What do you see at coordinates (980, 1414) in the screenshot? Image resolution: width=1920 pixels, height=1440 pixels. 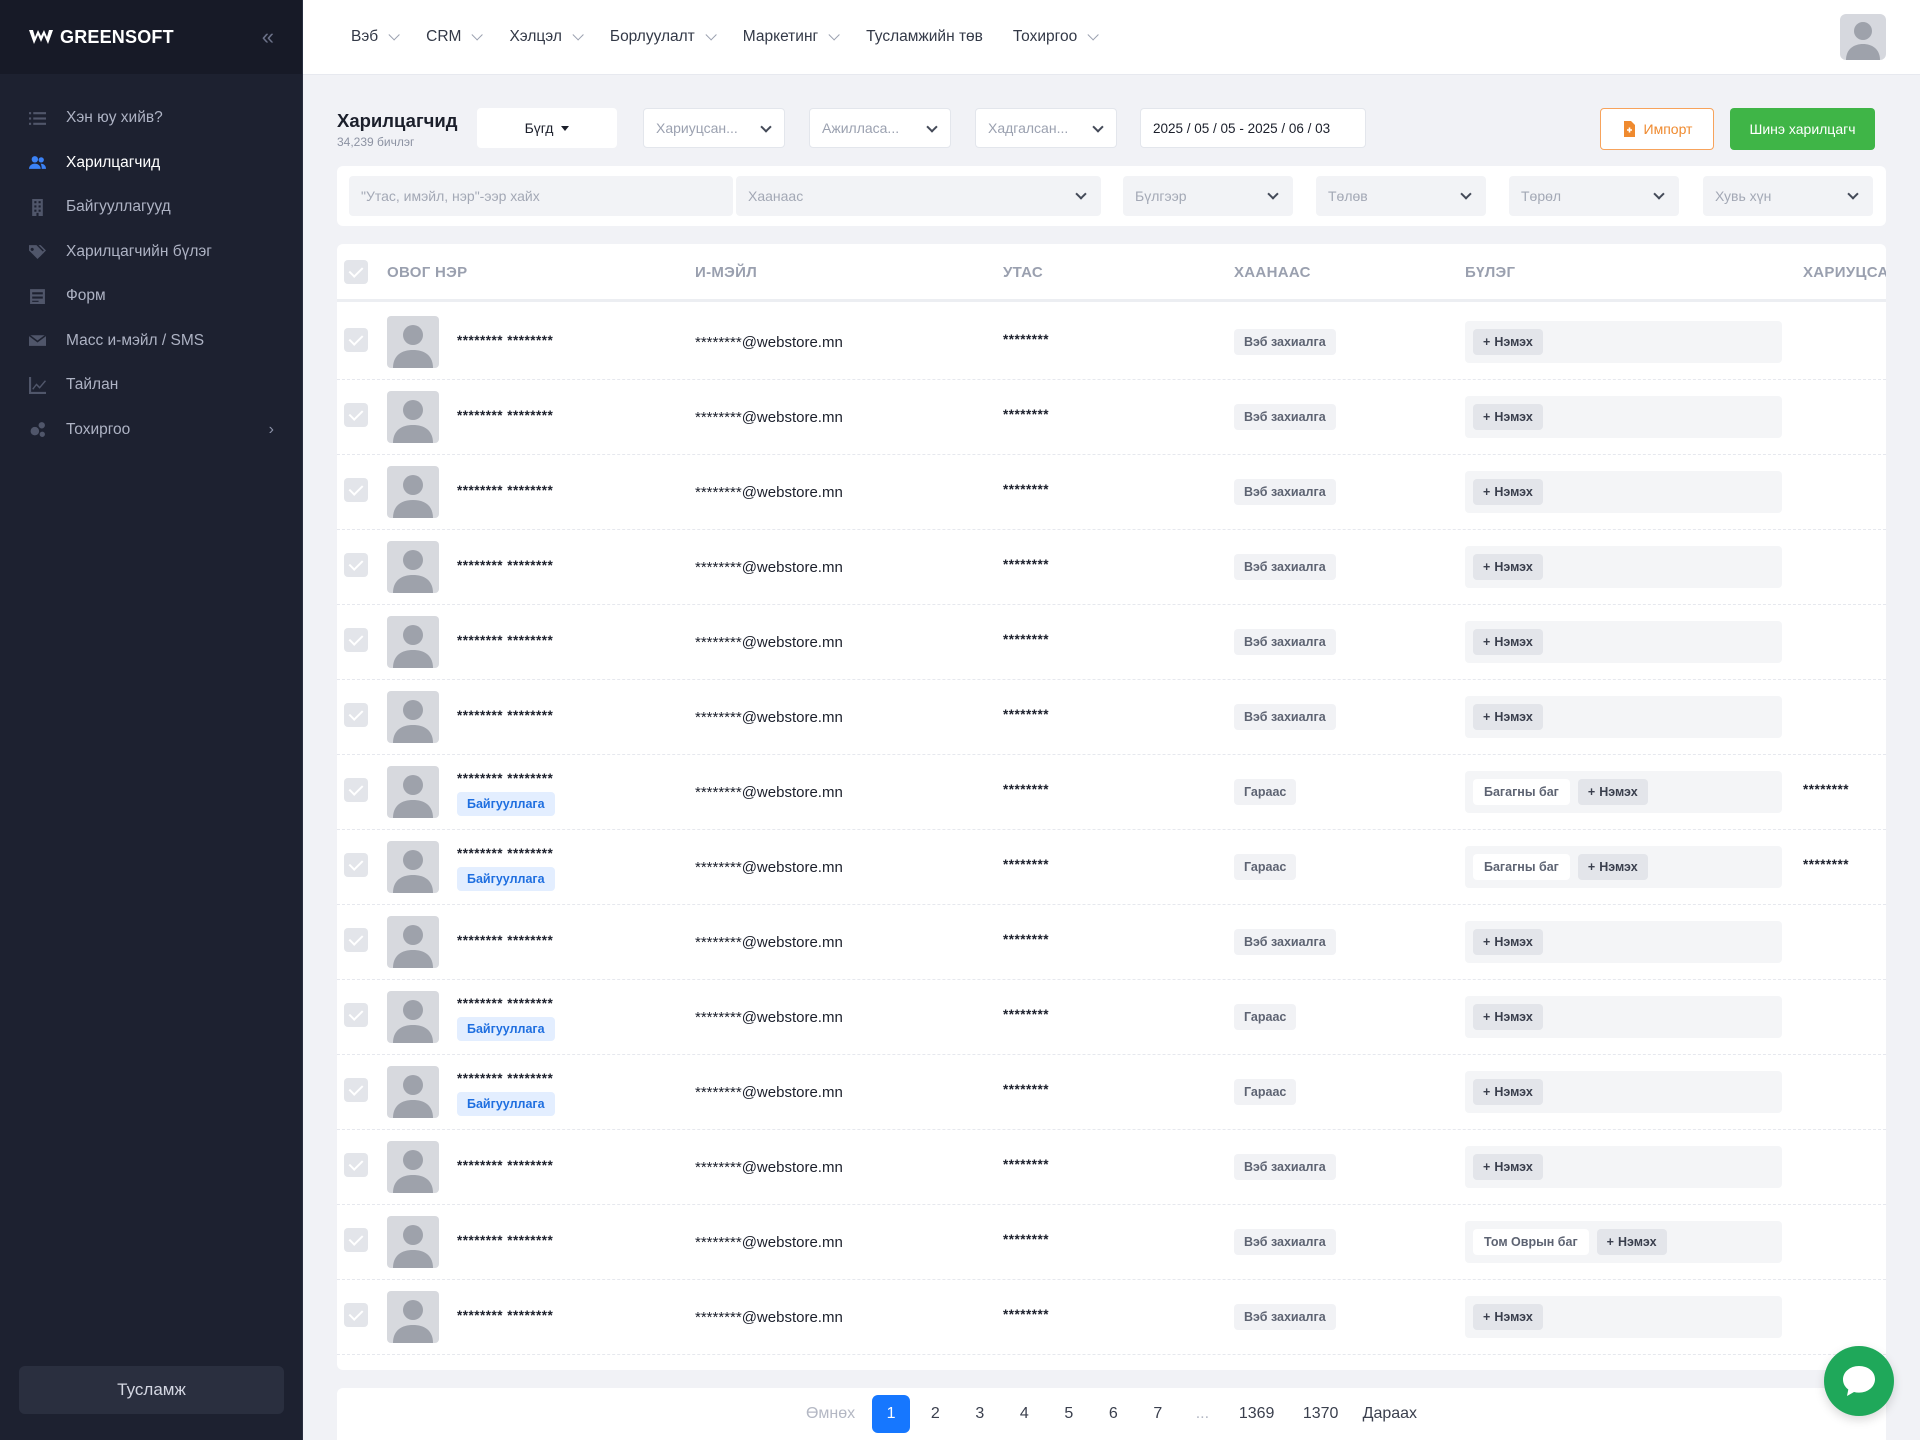 I see `page-button: 3` at bounding box center [980, 1414].